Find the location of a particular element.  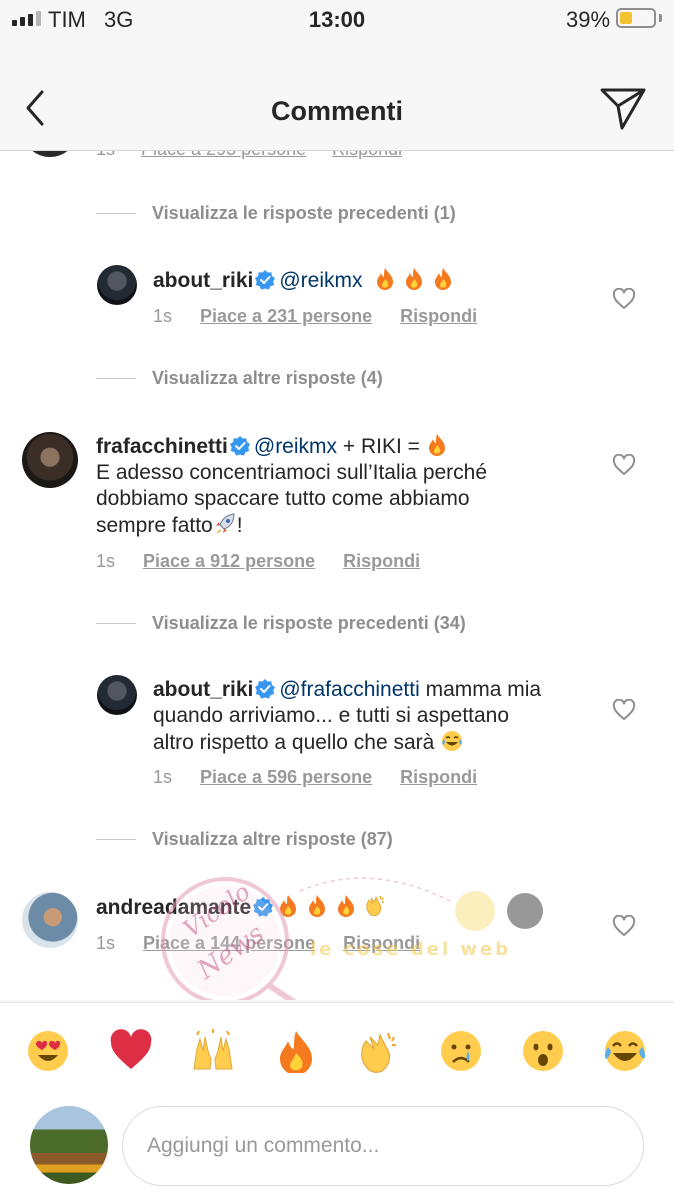

comment-inline-text: mamma mia is located at coordinates (480, 689).